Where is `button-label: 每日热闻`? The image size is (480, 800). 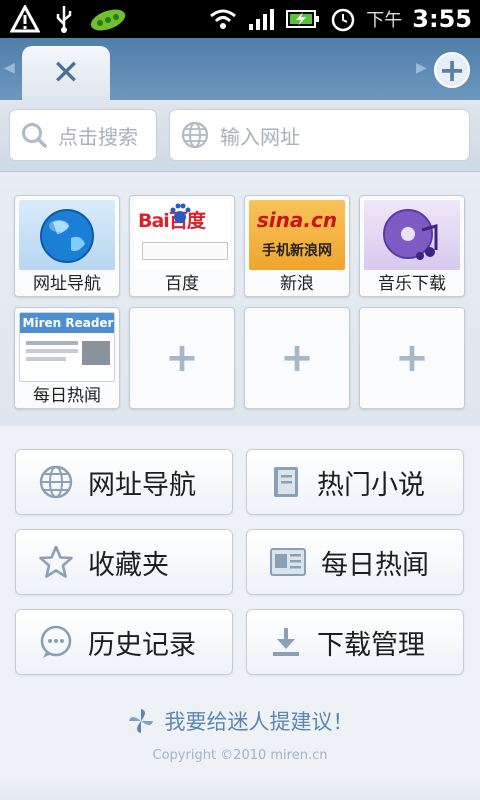 button-label: 每日热闻 is located at coordinates (375, 565).